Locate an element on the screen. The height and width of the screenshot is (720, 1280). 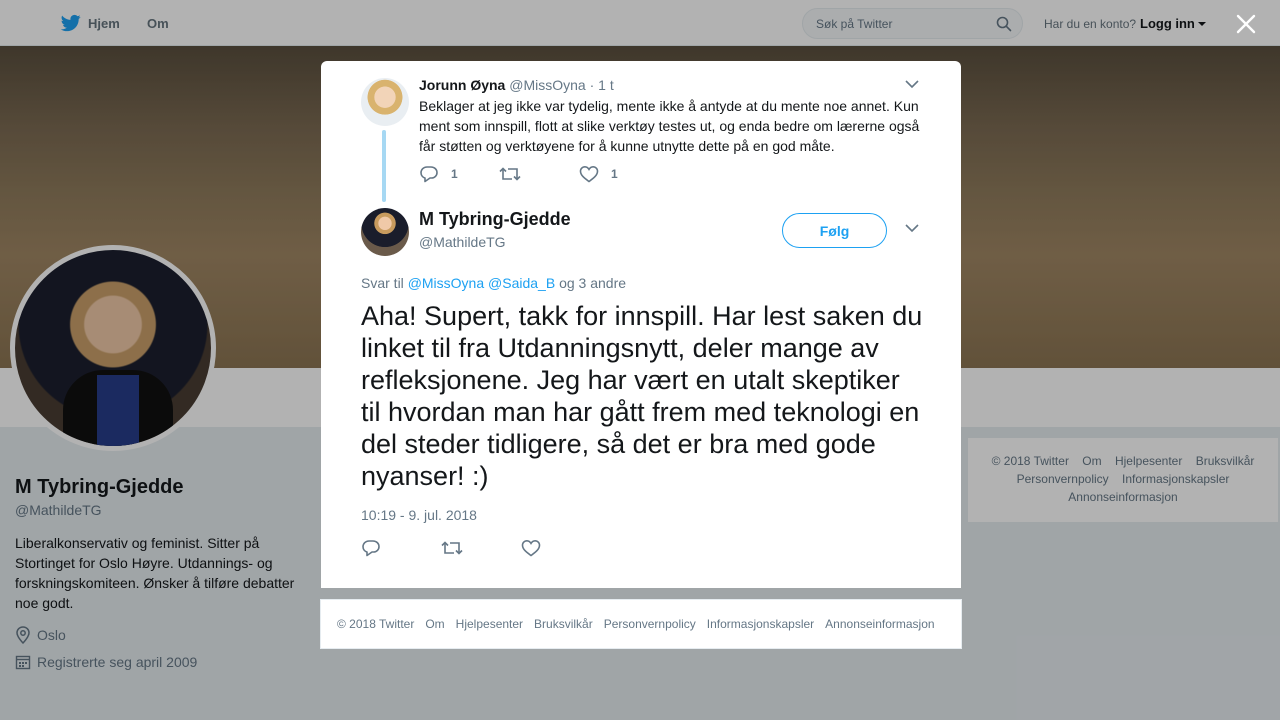
reply-count: 1 is located at coordinates (454, 174).